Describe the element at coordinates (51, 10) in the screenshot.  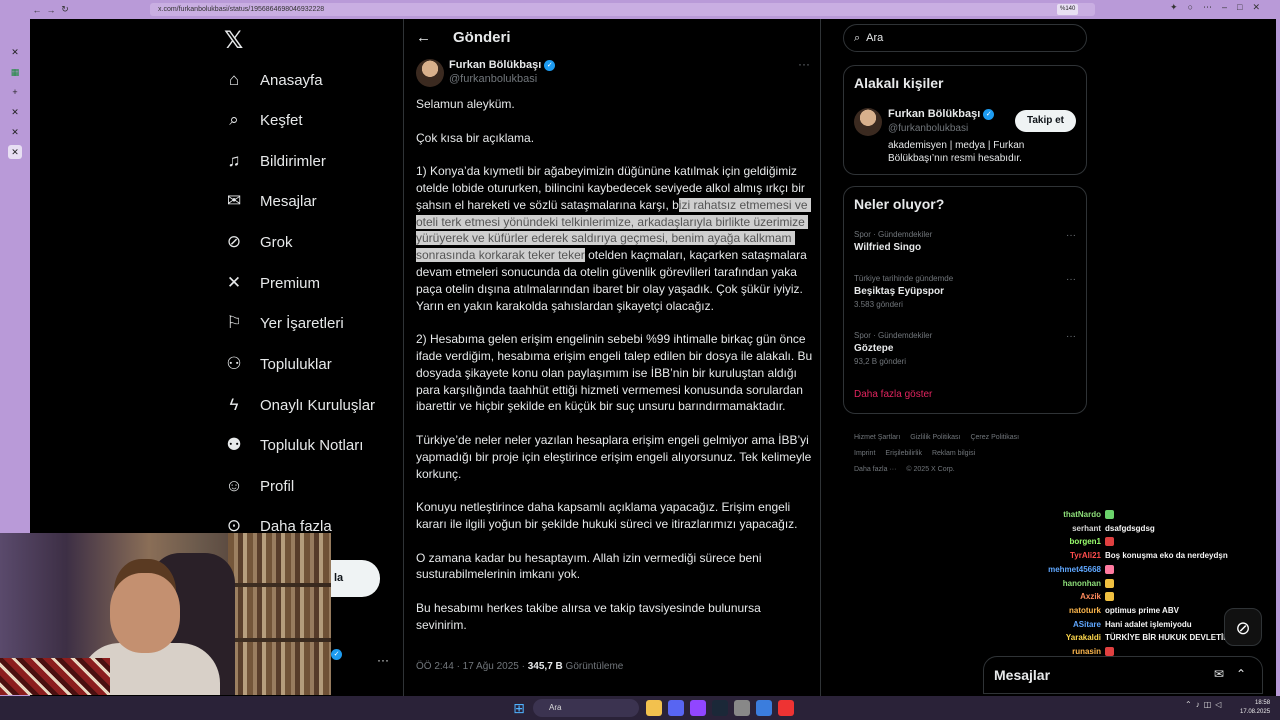
I see `forward-icon: →` at that location.